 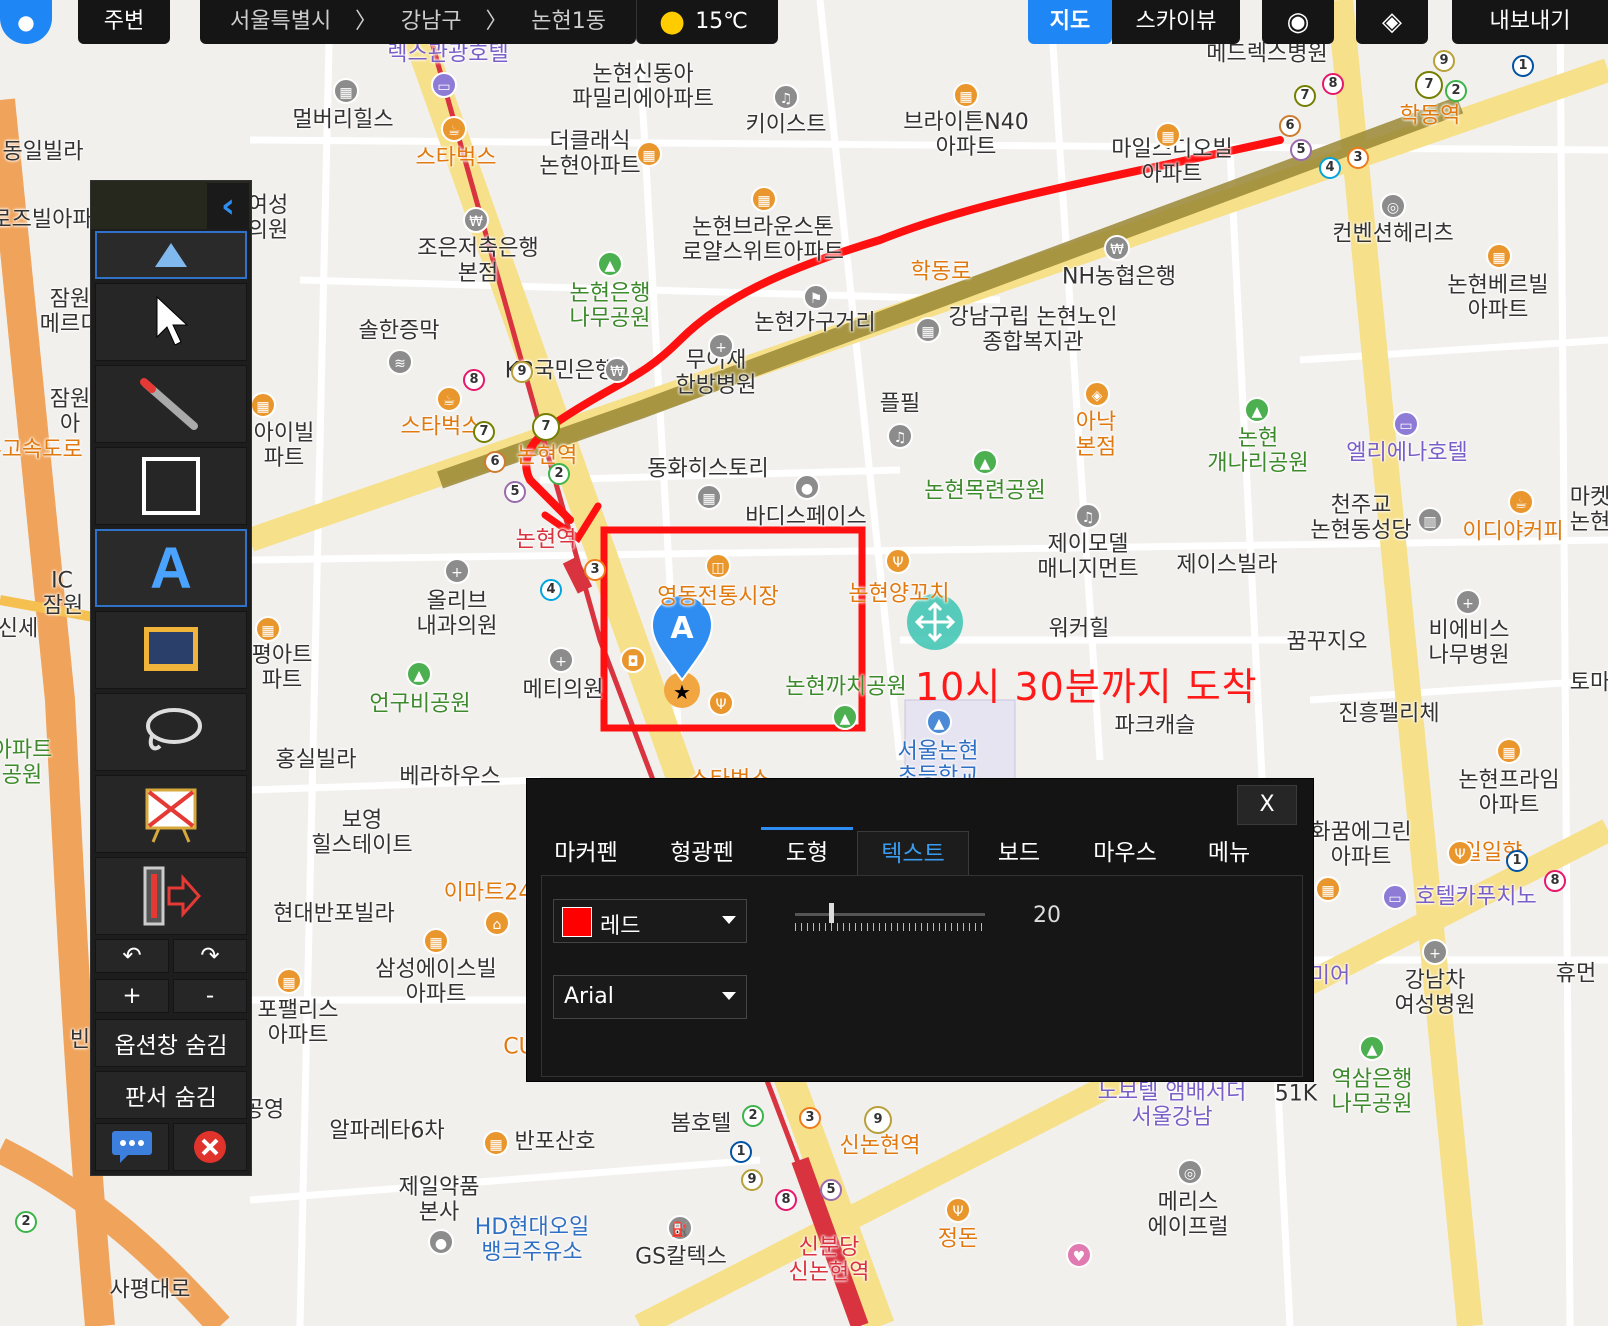 I want to click on map-label: 학동역, so click(x=1430, y=116).